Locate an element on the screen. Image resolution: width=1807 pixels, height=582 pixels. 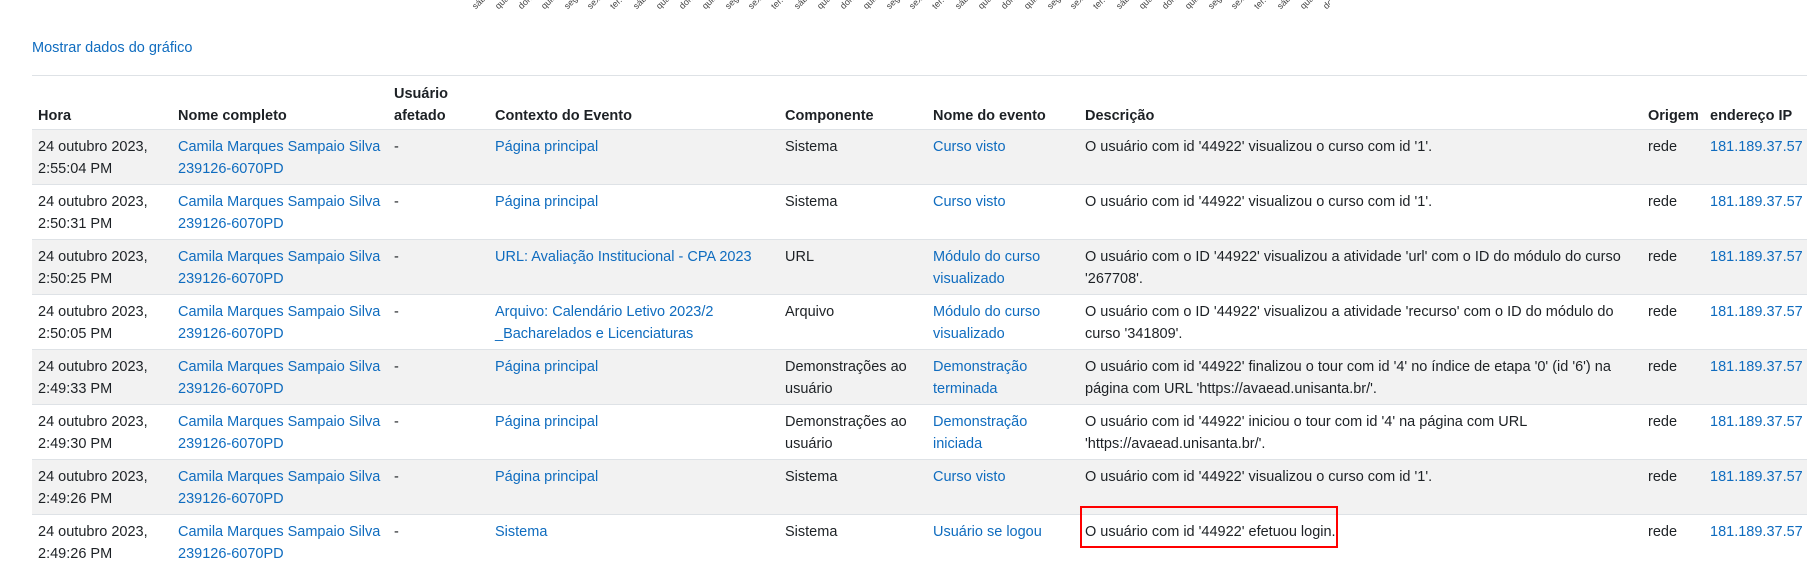
cell-nome-evento-cell: Módulo do curso visualizado is located at coordinates (1003, 267).